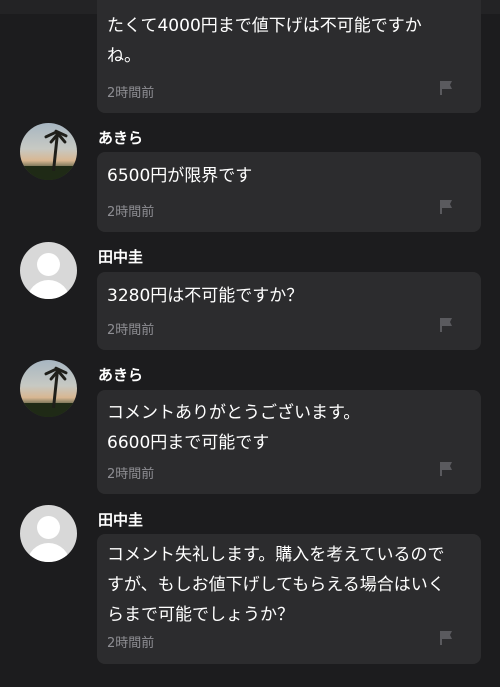  I want to click on comment-text: 6500円が限界です, so click(180, 176).